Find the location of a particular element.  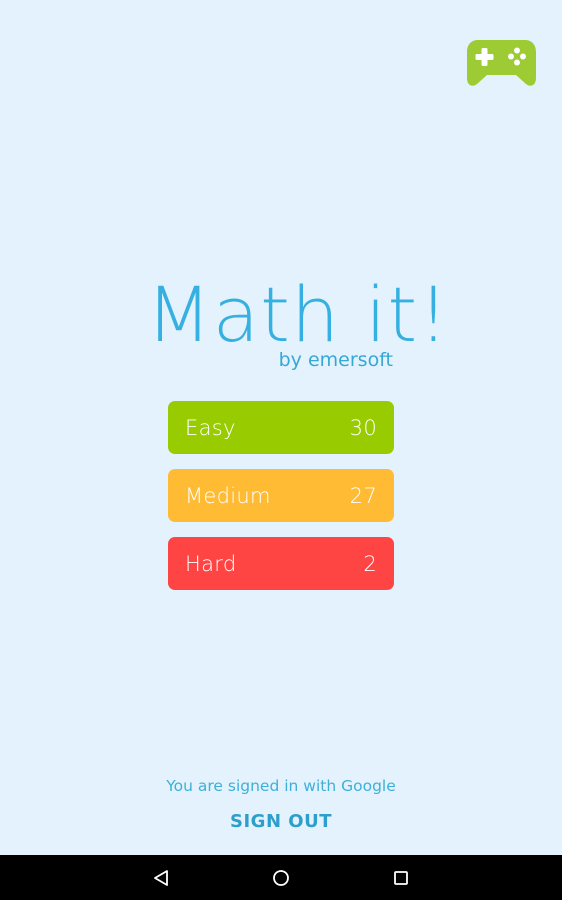

nav-back-button is located at coordinates (161, 877).